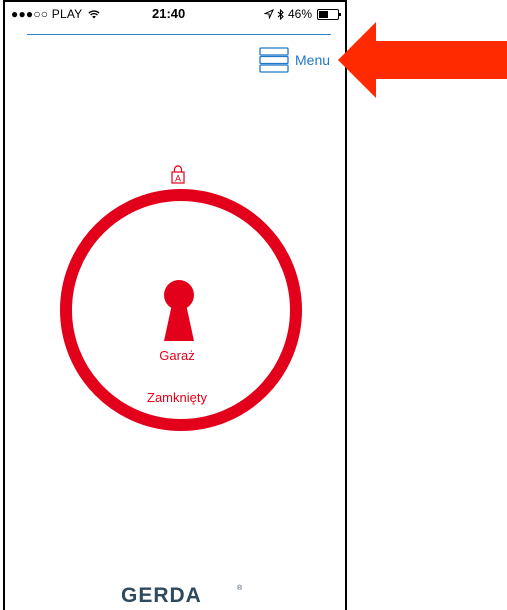 This screenshot has height=610, width=507. I want to click on carrier-label: ●●●○○ PLAY, so click(47, 14).